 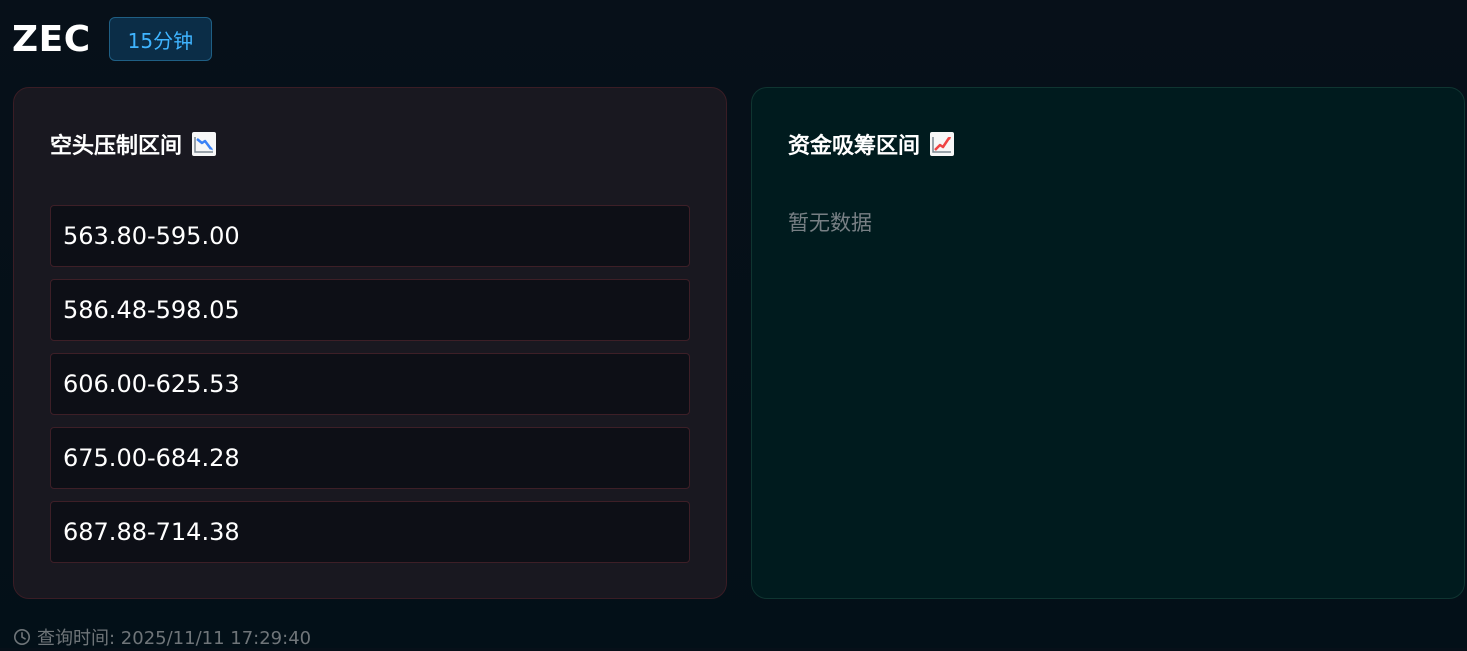 What do you see at coordinates (370, 310) in the screenshot?
I see `bearish-zone-item: 586.48-598.05` at bounding box center [370, 310].